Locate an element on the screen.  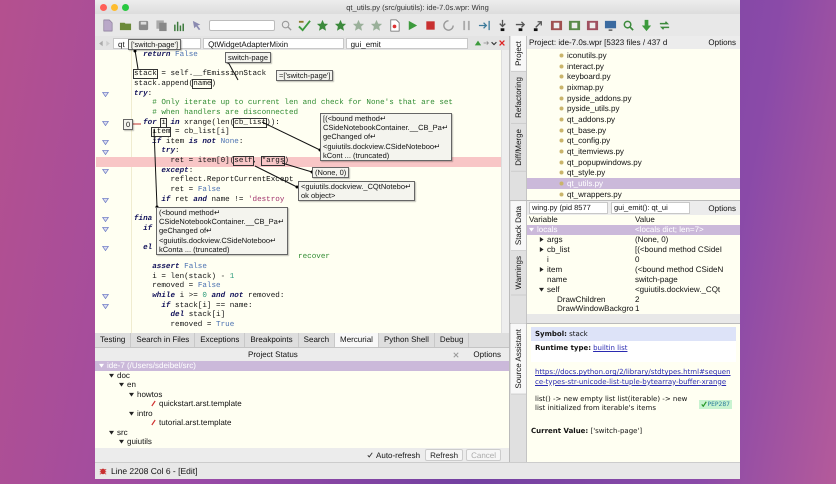
variable-value: <locals dict; len=7> is located at coordinates (670, 229).